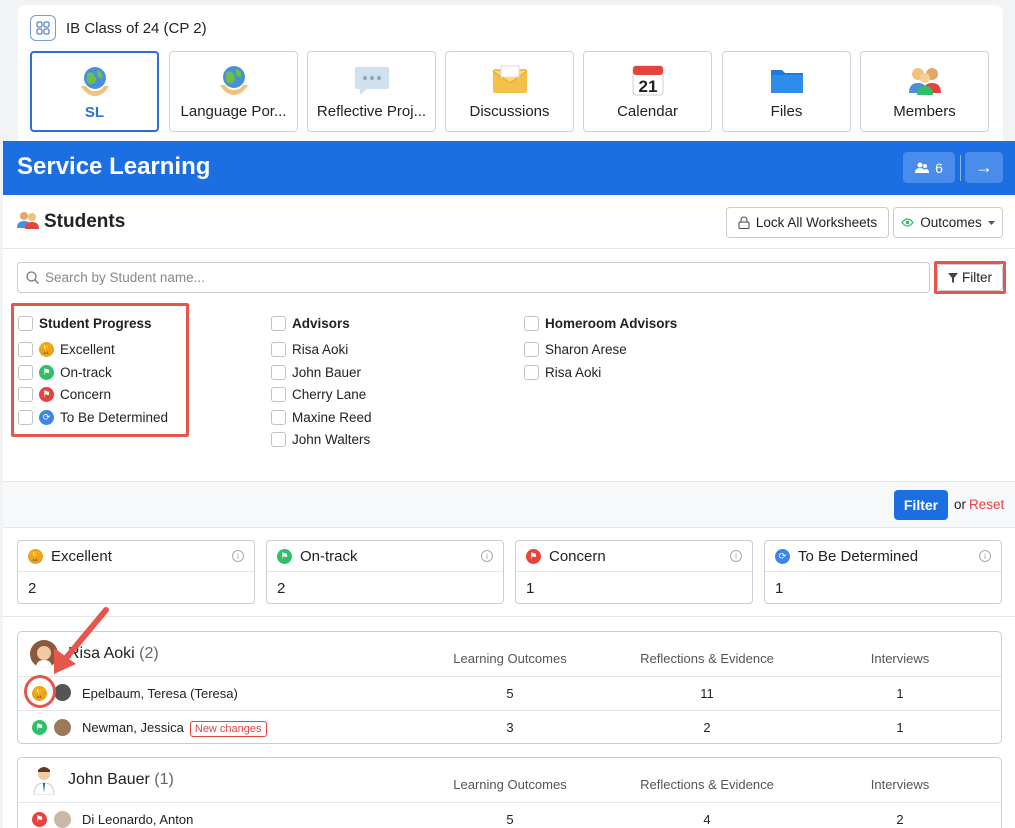  Describe the element at coordinates (707, 819) in the screenshot. I see `reflections-count: 4` at that location.